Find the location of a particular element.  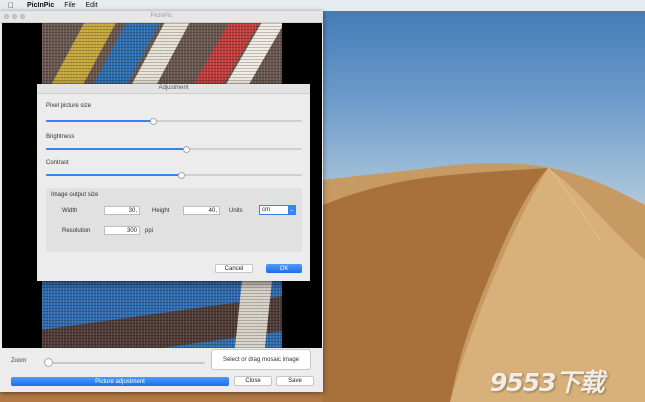

contrast-slider is located at coordinates (174, 175).